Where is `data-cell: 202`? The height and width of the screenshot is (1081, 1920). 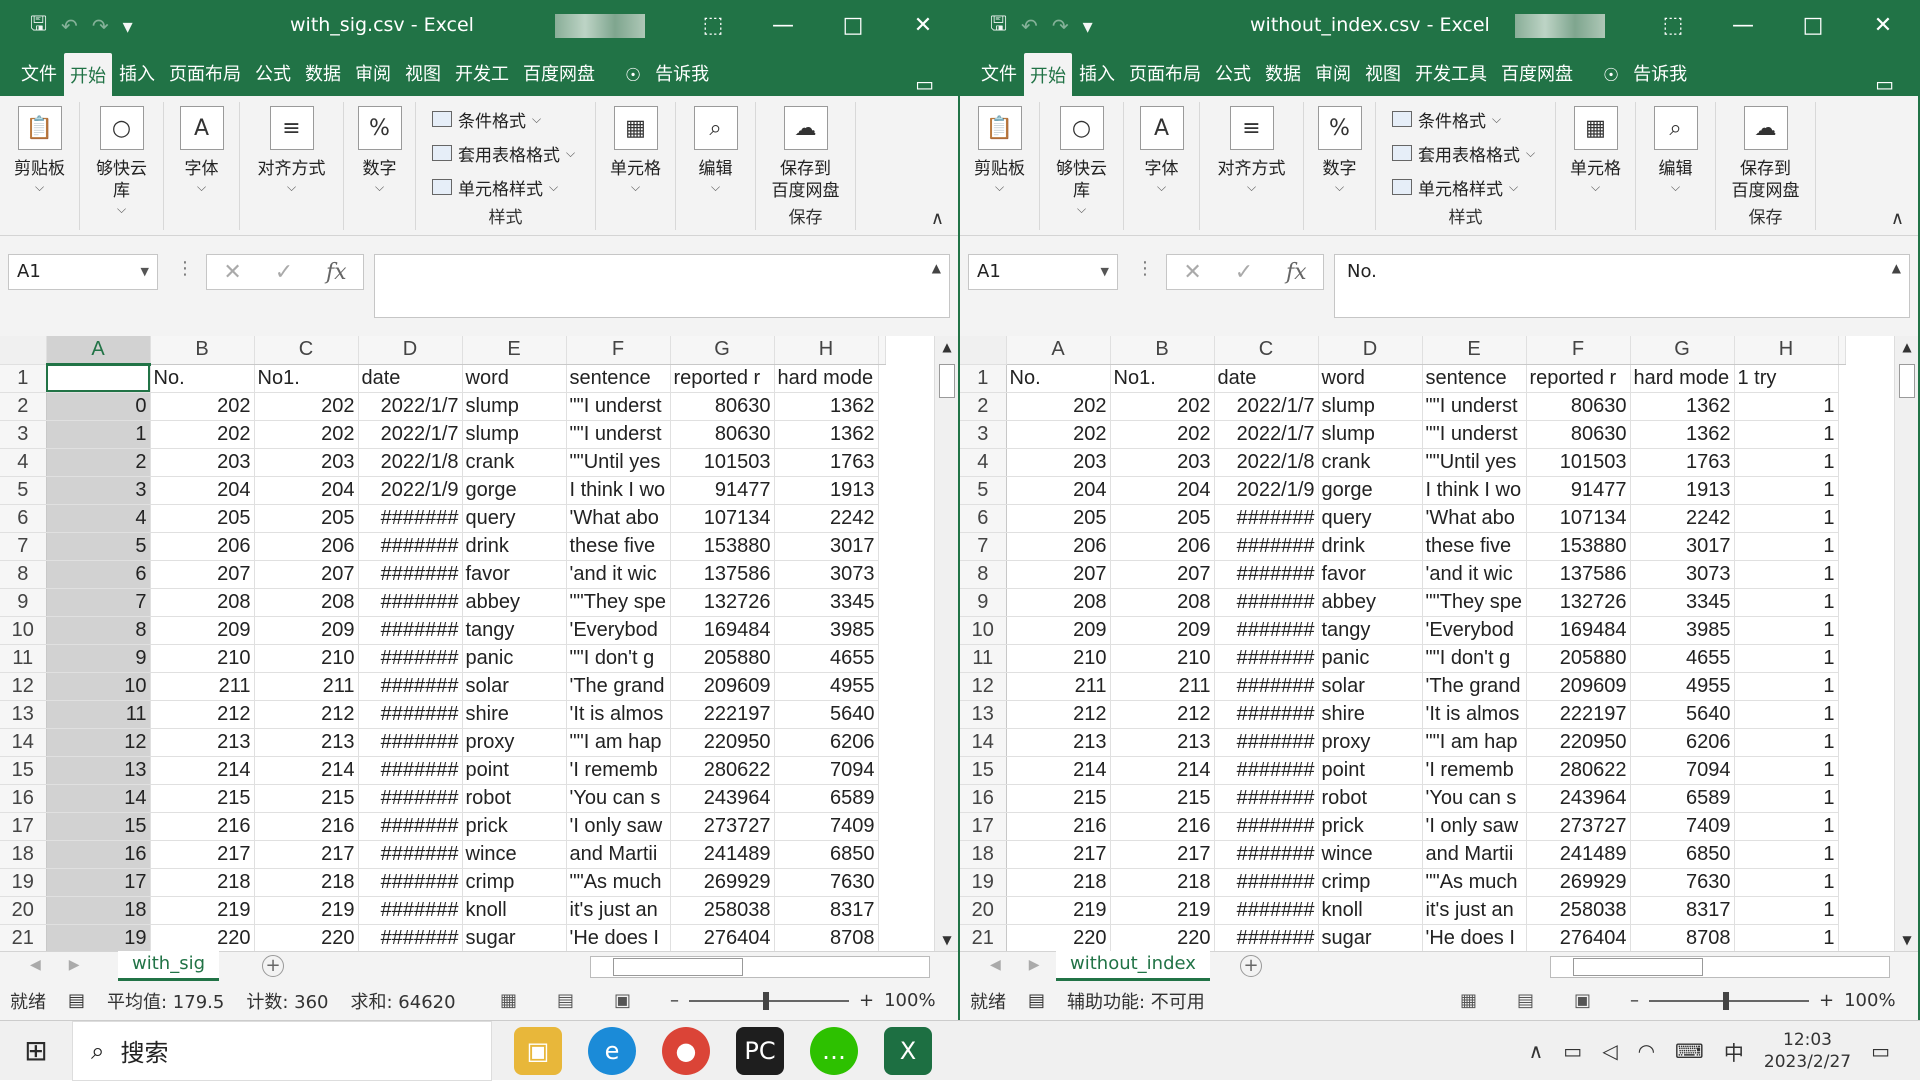 data-cell: 202 is located at coordinates (1162, 406).